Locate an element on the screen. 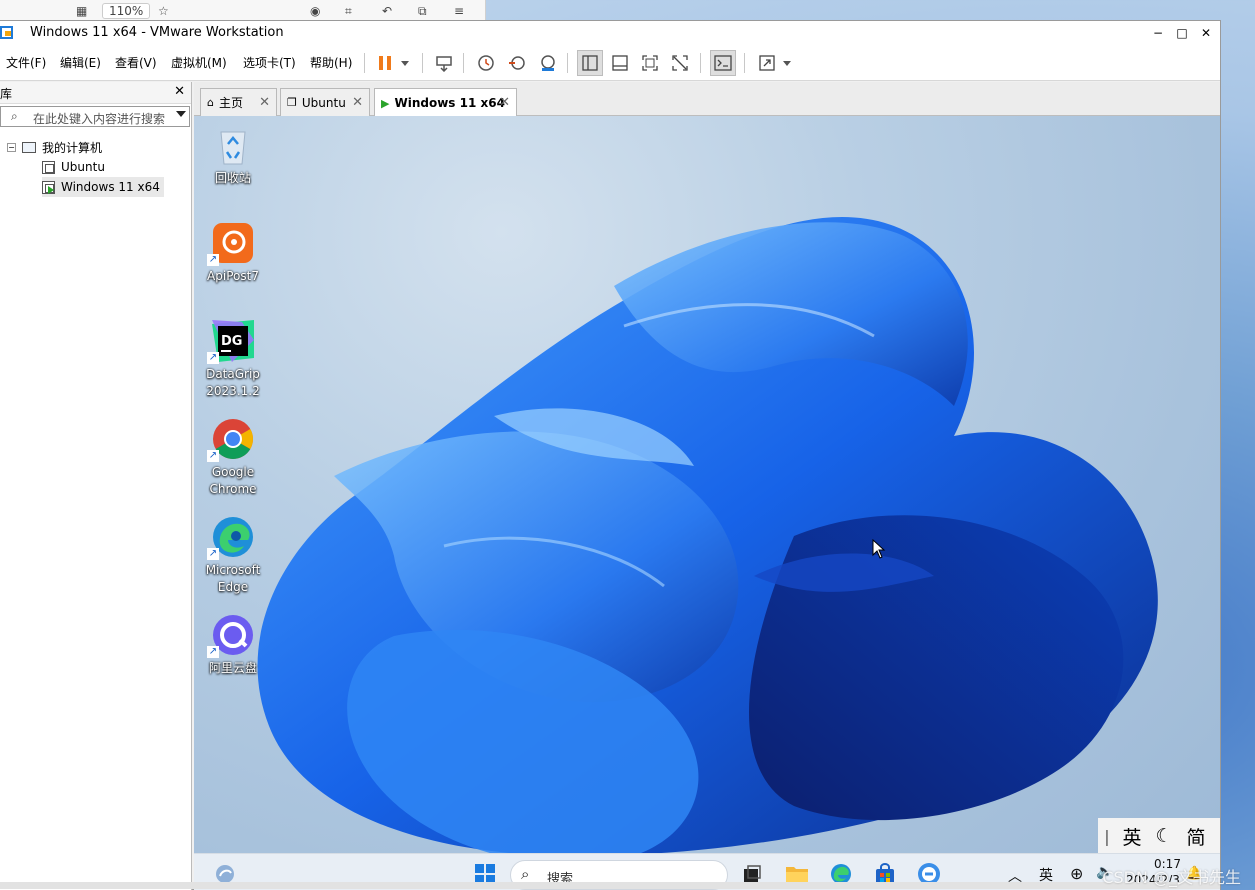 The width and height of the screenshot is (1255, 890). full-screen-icon is located at coordinates (650, 63).